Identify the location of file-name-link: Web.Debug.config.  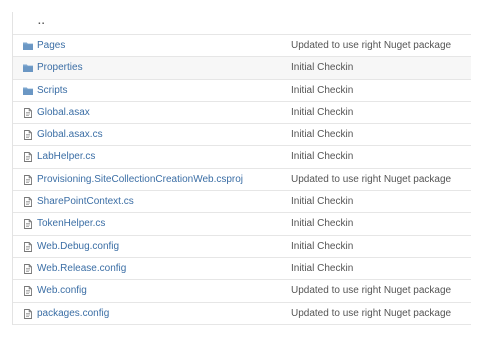
(78, 246).